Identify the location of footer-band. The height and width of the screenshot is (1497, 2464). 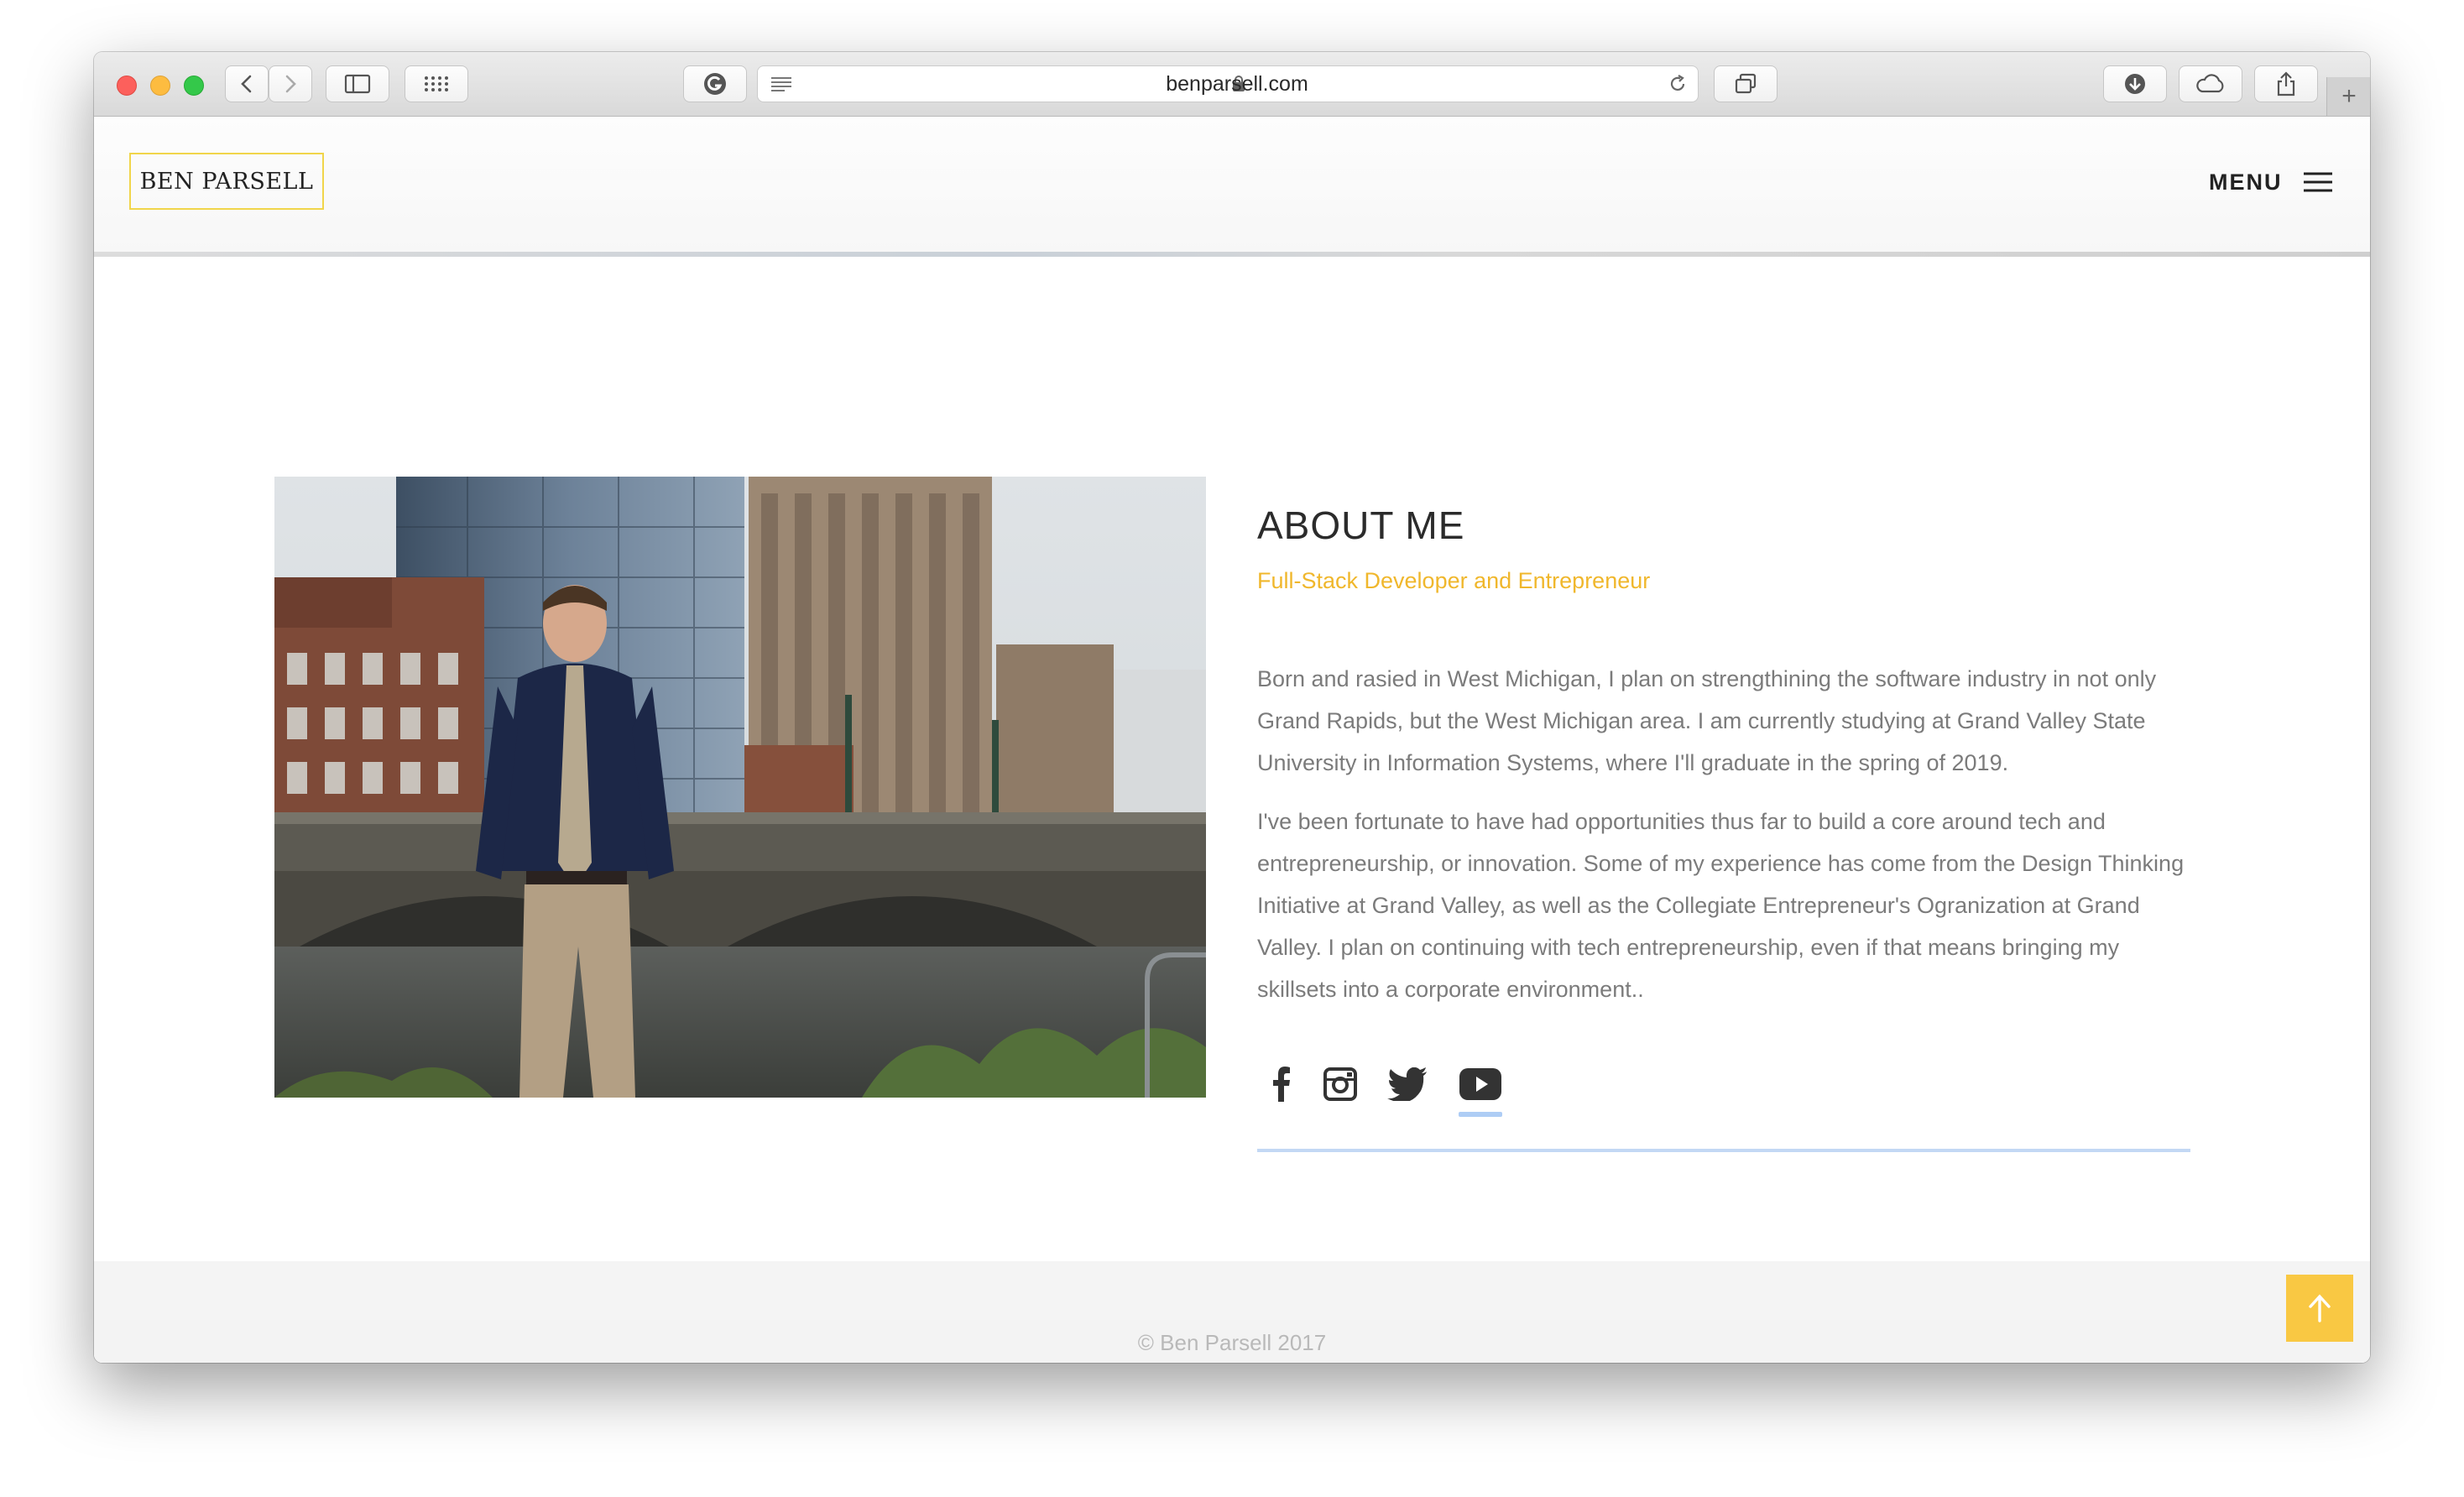
(1232, 1290).